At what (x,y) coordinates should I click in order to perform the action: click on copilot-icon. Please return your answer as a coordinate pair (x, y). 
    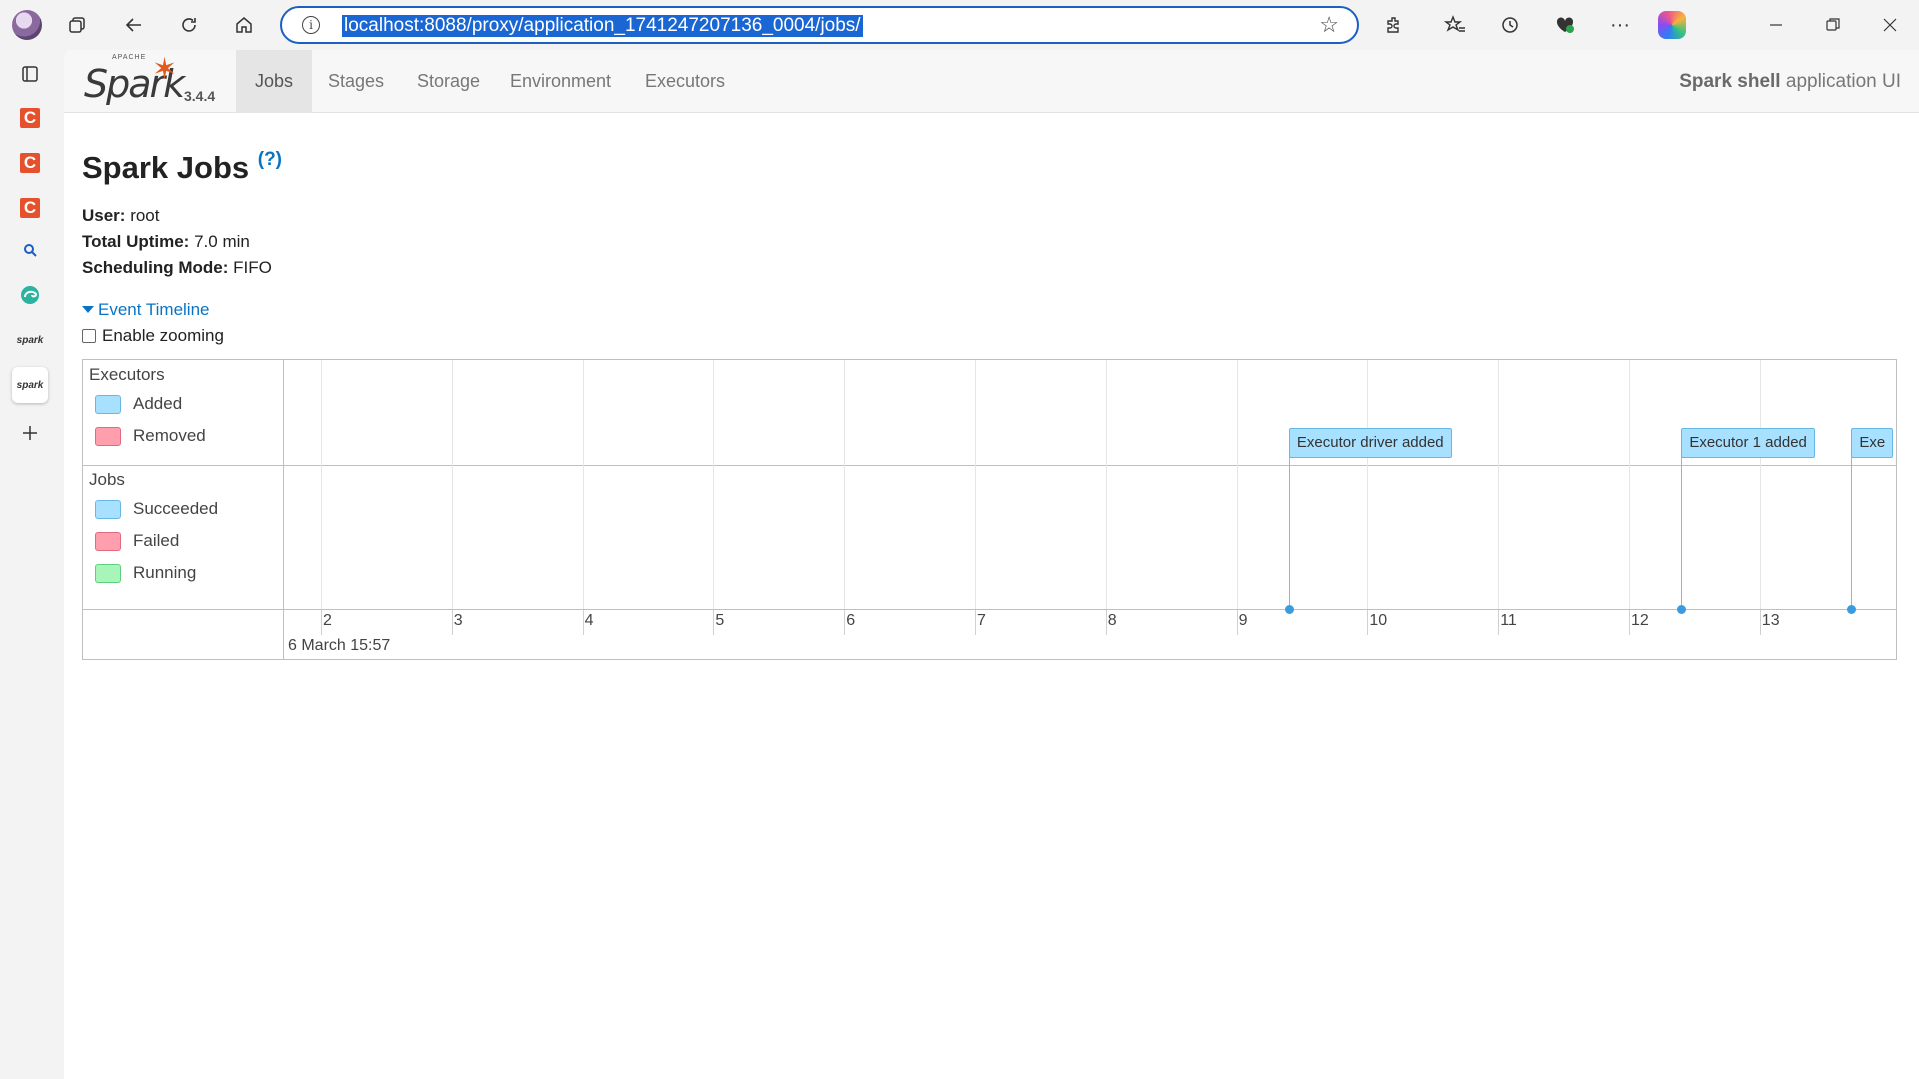
    Looking at the image, I should click on (1672, 25).